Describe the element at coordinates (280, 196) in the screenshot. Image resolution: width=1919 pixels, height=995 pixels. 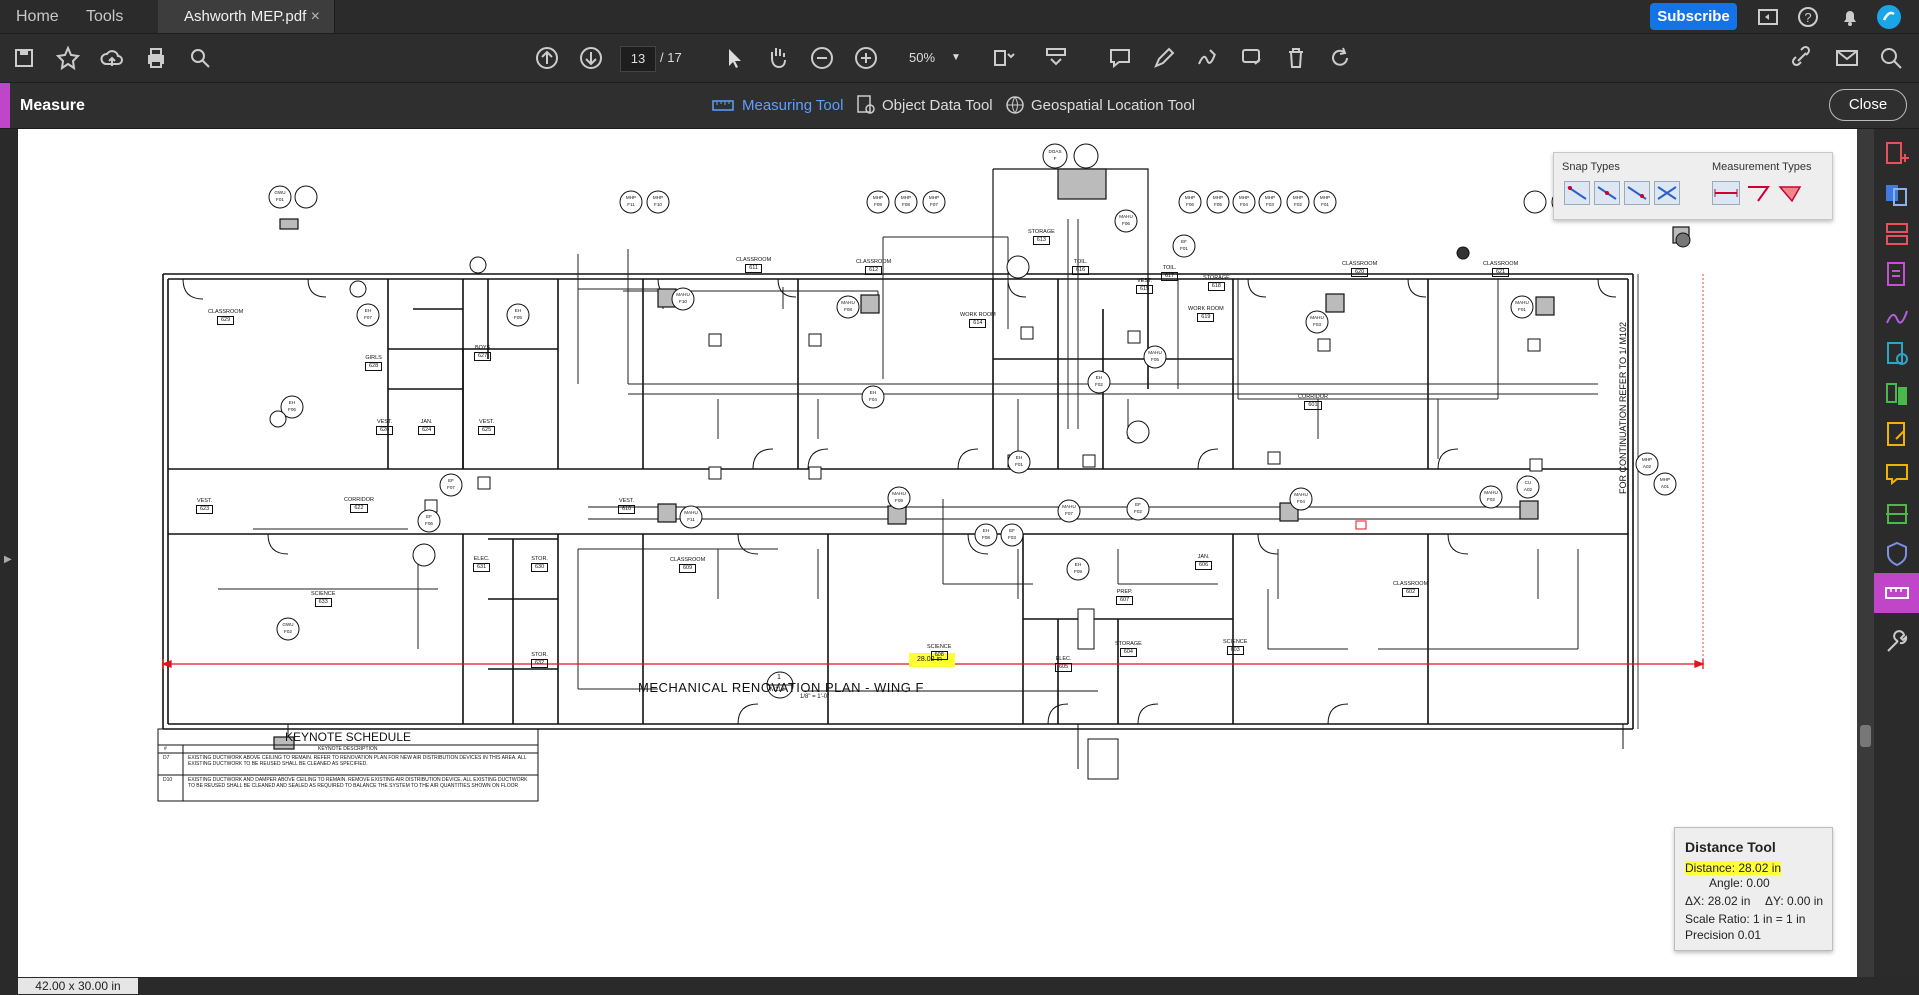
I see `equipment-tag: GWU F01` at that location.